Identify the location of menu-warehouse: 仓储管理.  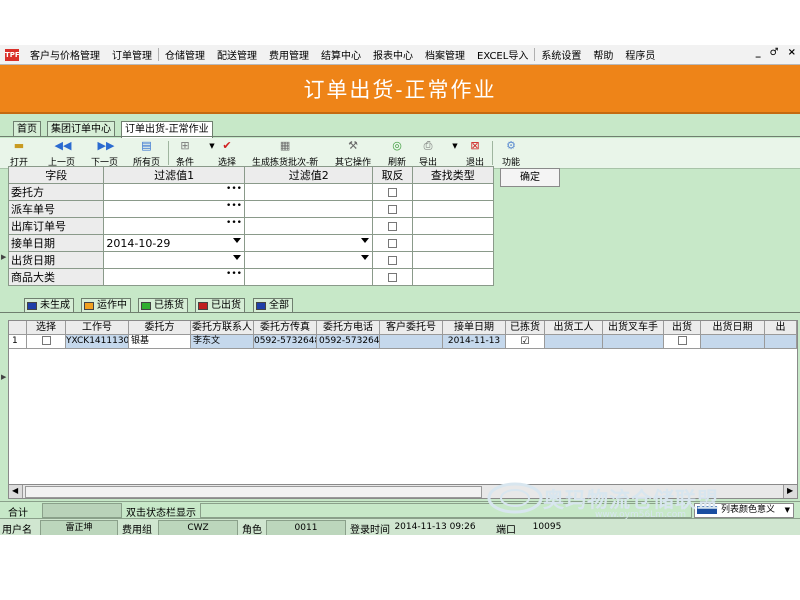
(185, 54).